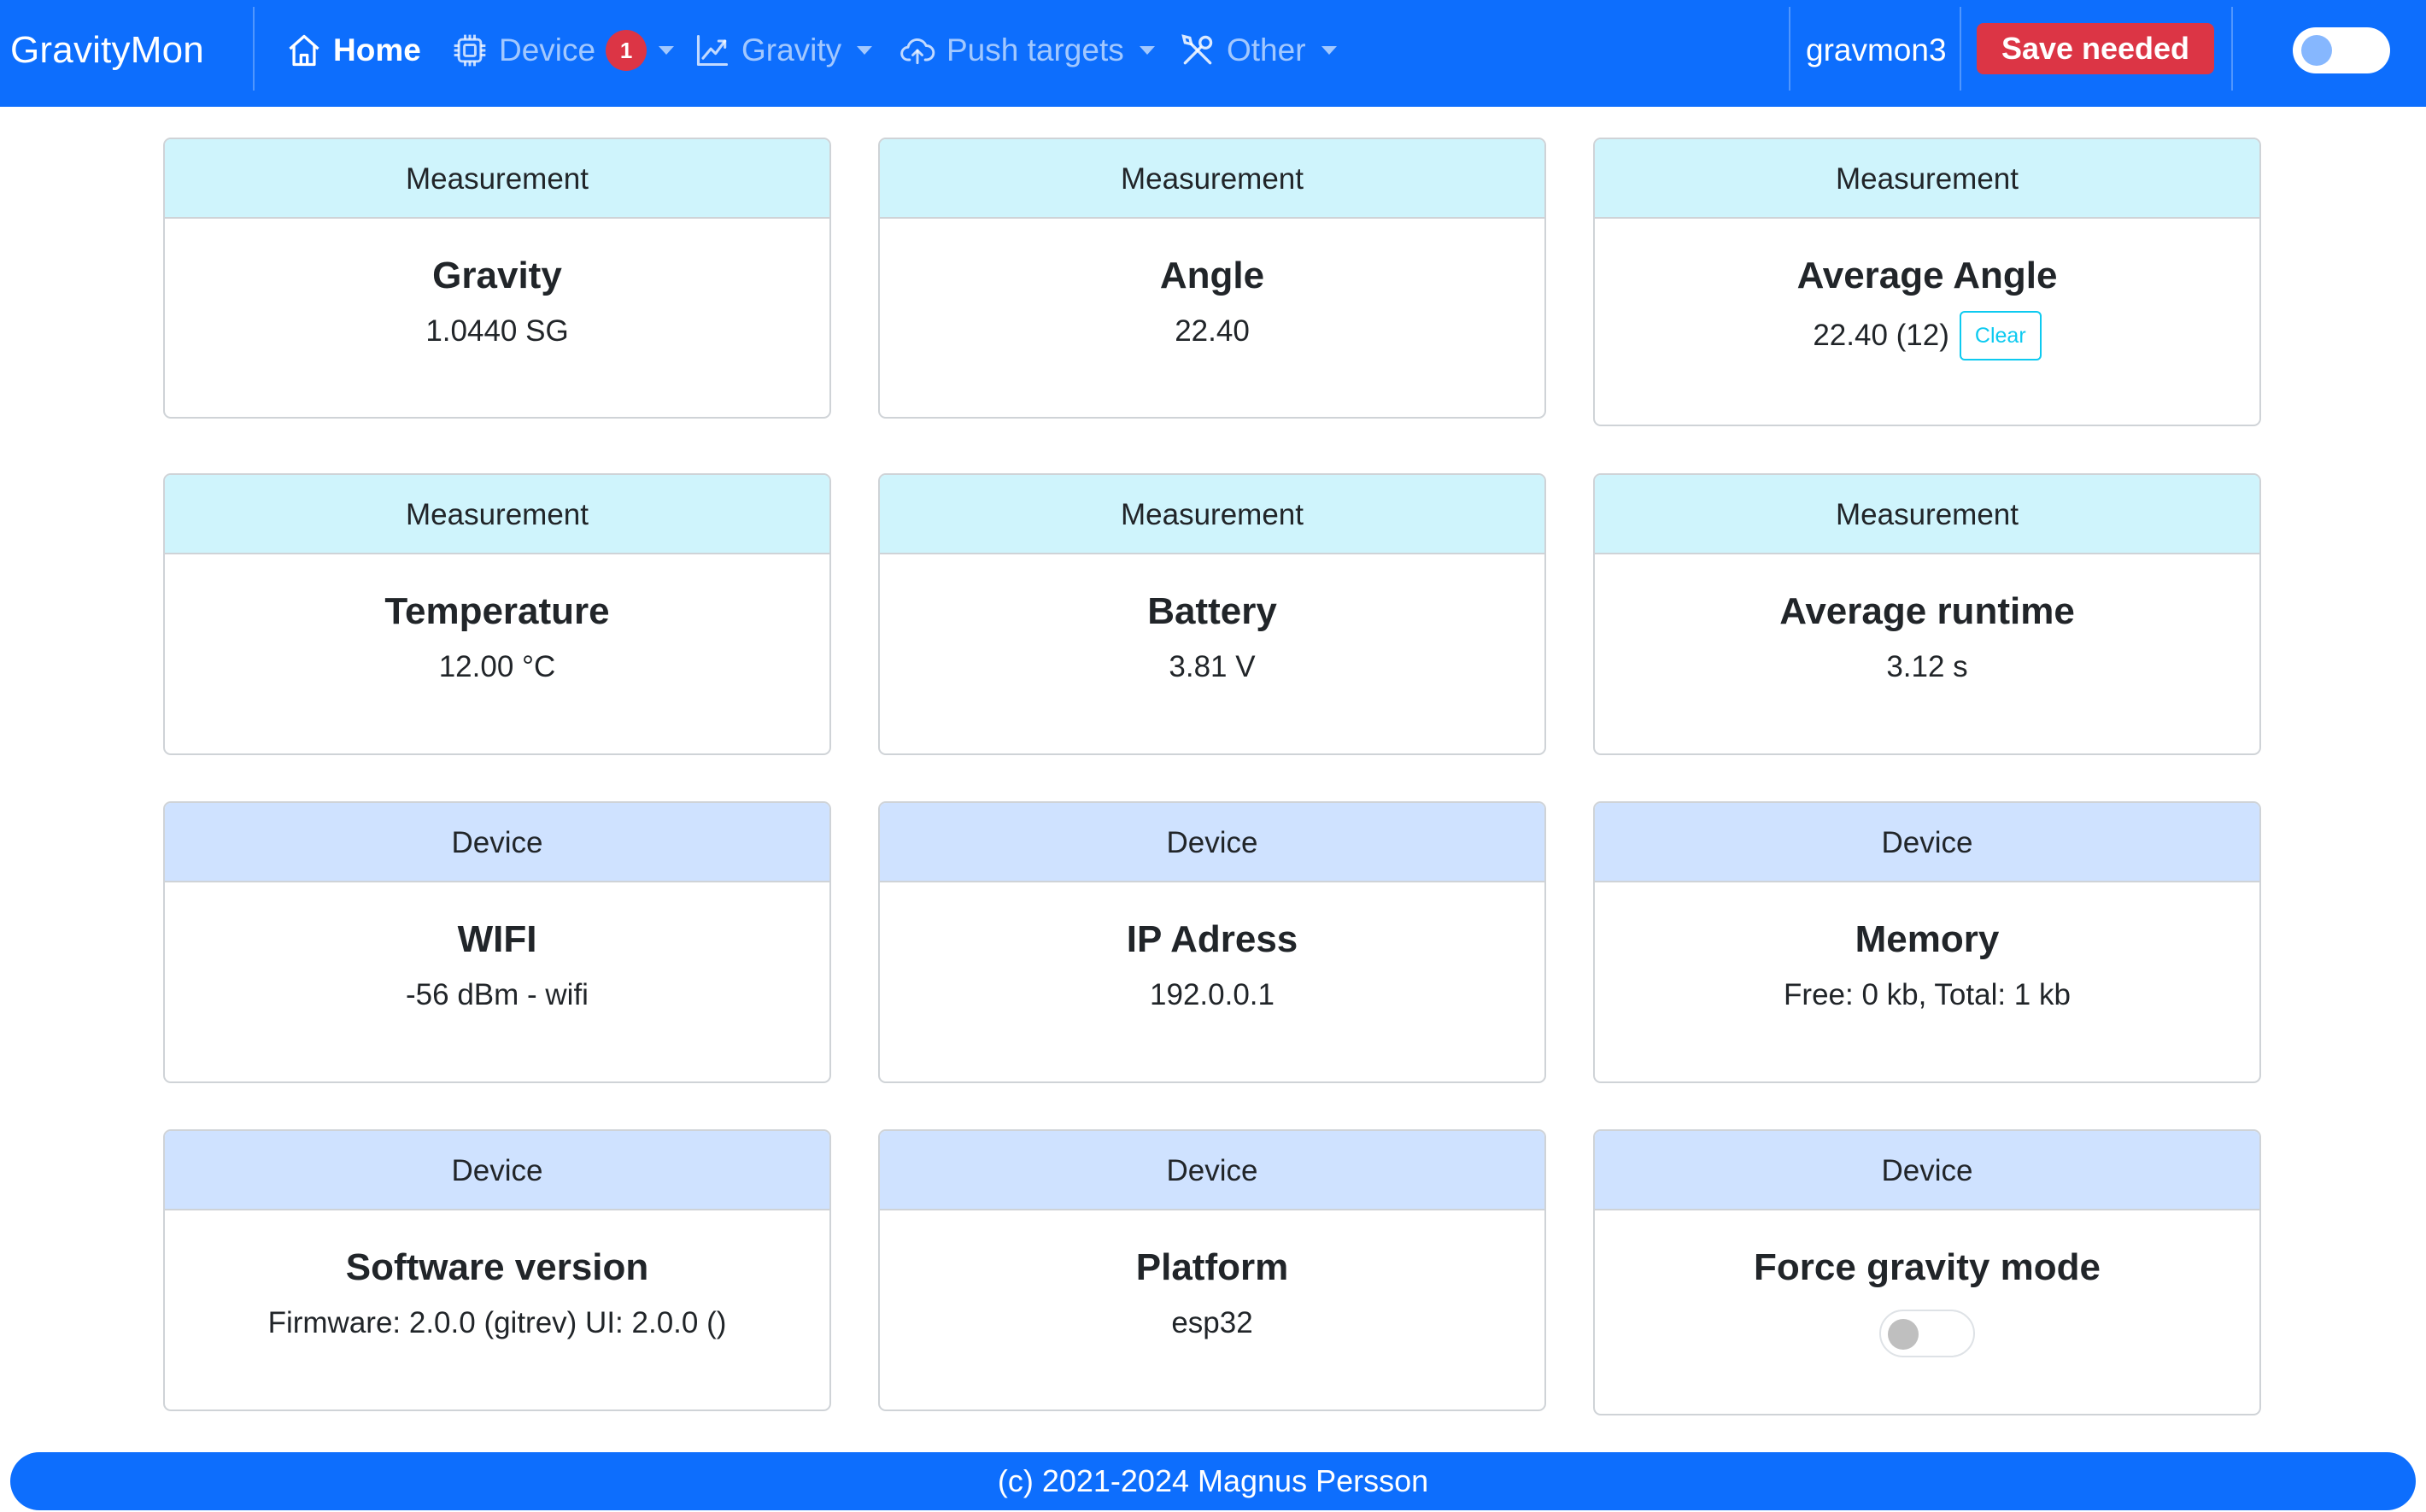  What do you see at coordinates (712, 50) in the screenshot?
I see `graph-up-icon` at bounding box center [712, 50].